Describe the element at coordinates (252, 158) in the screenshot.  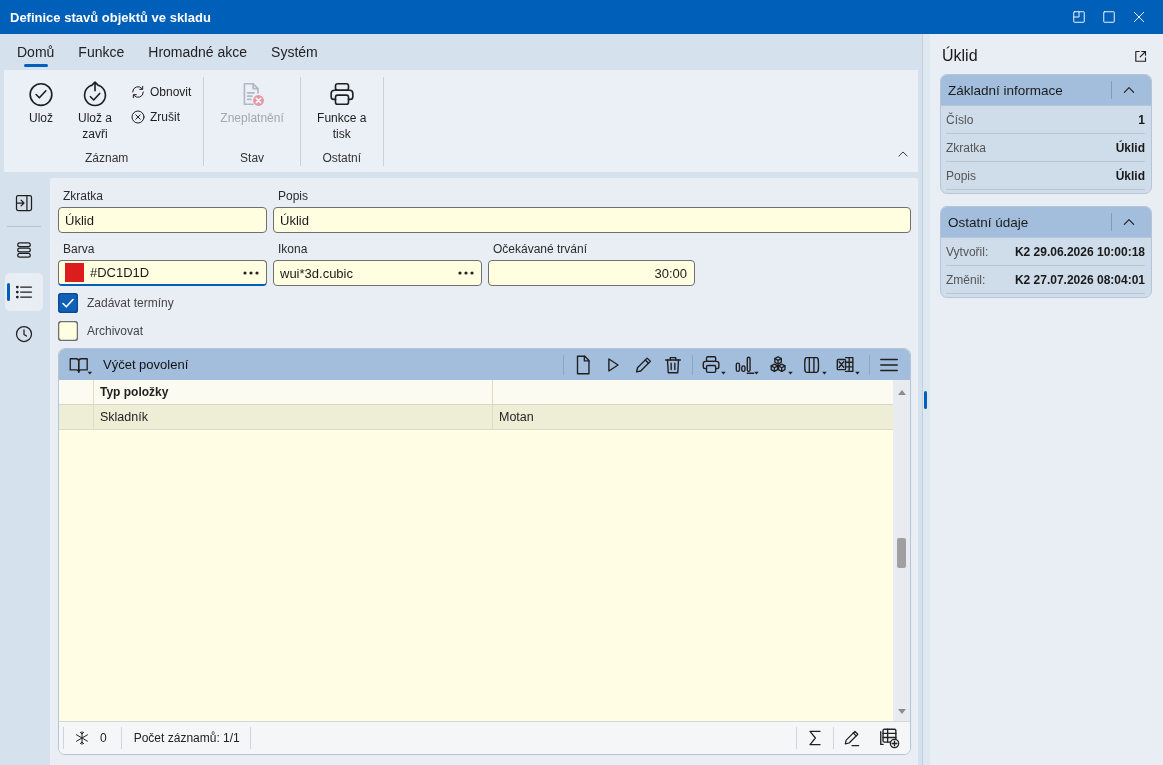
I see `group-label: Stav` at that location.